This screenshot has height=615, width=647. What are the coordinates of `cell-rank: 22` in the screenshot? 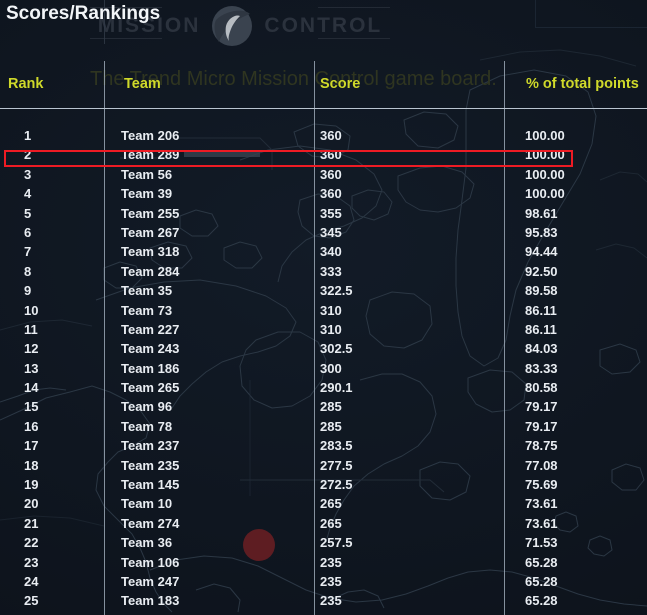 It's located at (31, 543).